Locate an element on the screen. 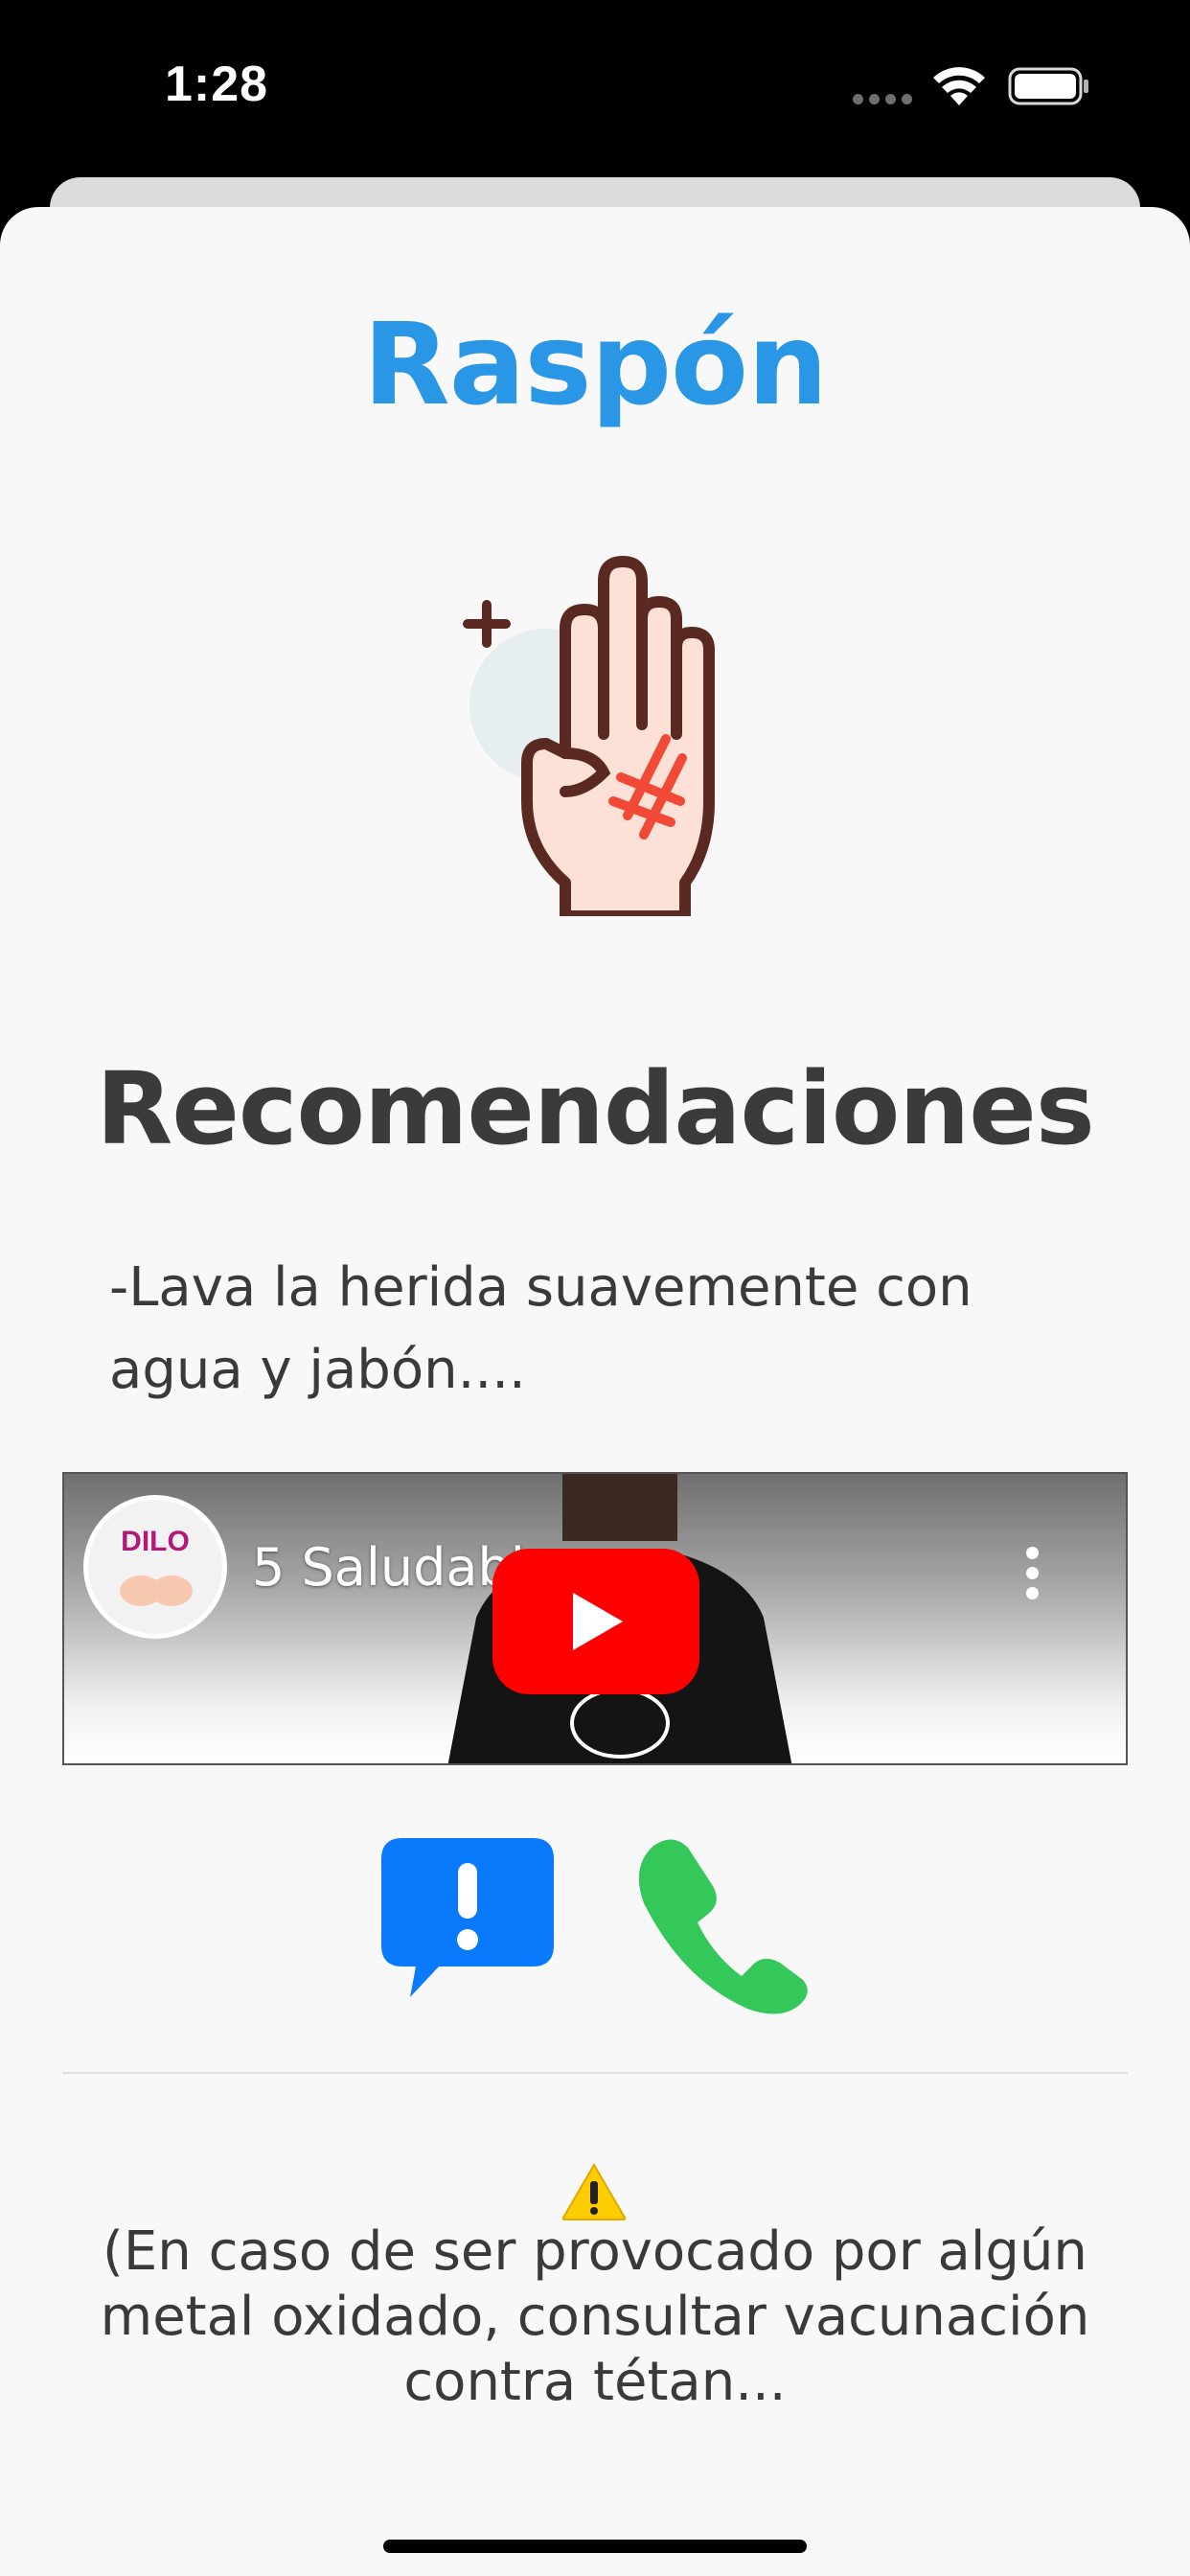 The width and height of the screenshot is (1190, 2576). home-indicator is located at coordinates (595, 2546).